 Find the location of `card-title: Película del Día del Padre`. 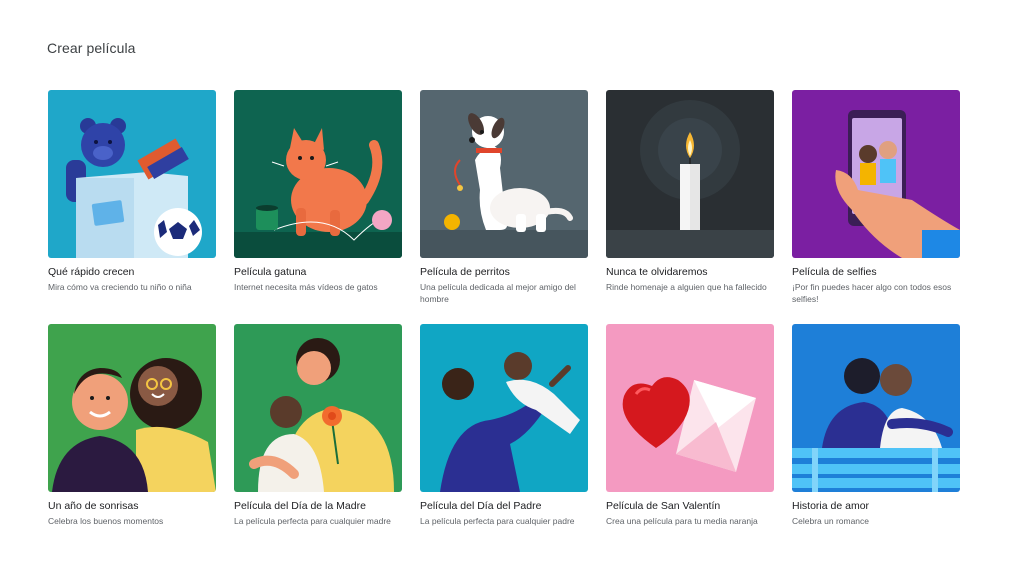

card-title: Película del Día del Padre is located at coordinates (481, 506).